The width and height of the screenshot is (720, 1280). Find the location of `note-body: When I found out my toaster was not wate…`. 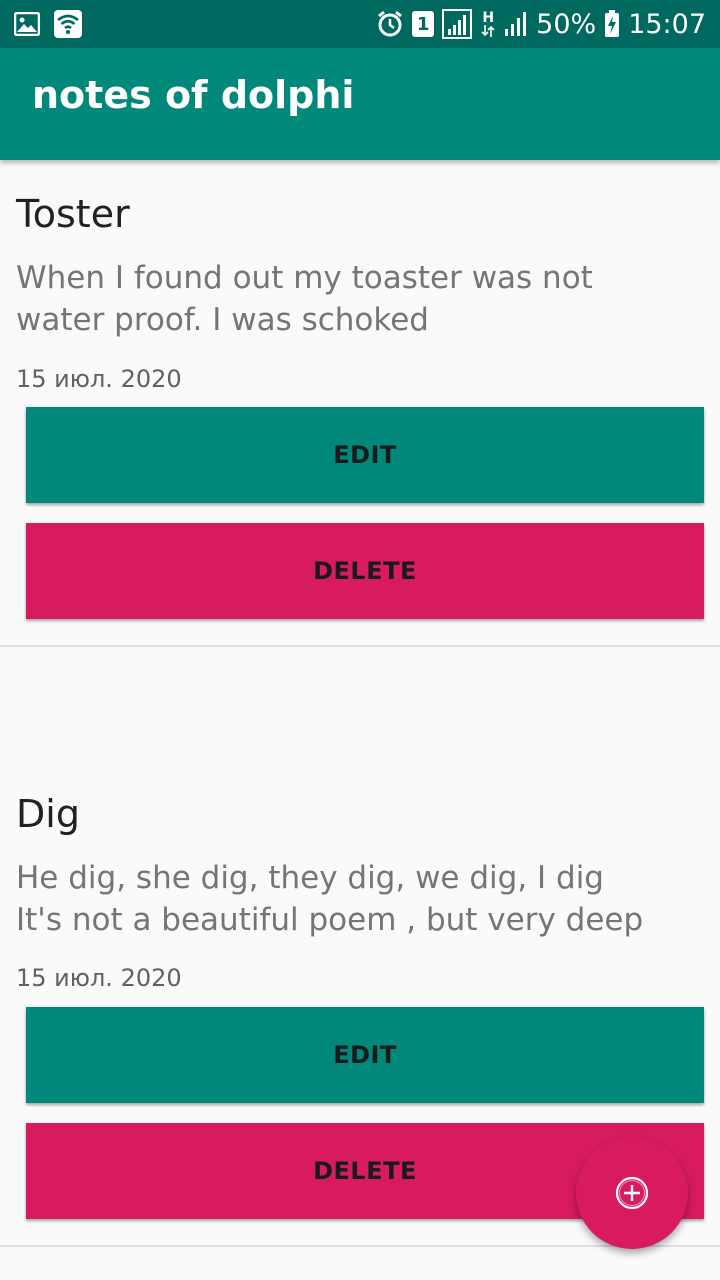

note-body: When I found out my toaster was not wate… is located at coordinates (304, 299).